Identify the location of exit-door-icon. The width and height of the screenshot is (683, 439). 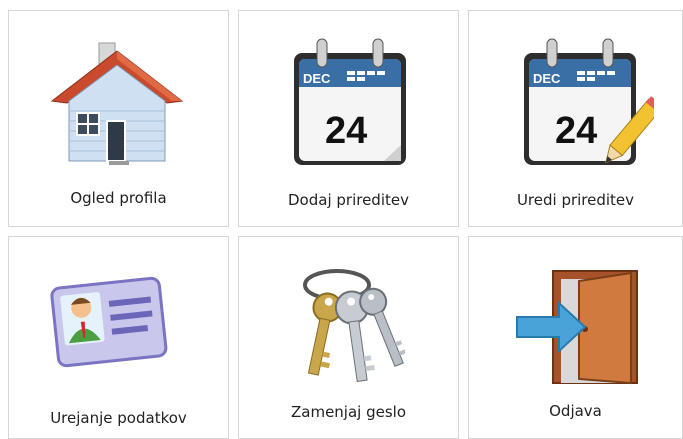
(578, 327).